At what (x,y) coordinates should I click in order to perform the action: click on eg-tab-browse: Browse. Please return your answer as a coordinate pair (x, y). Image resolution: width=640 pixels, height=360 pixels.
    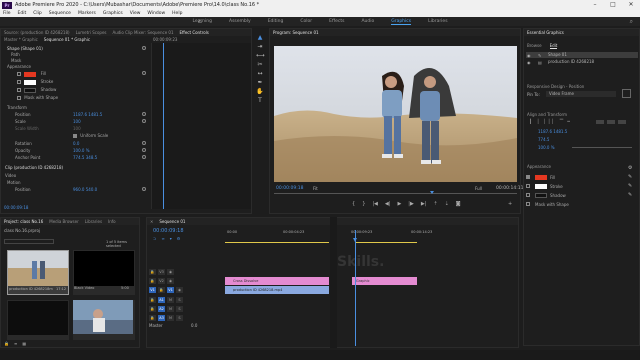
    Looking at the image, I should click on (534, 46).